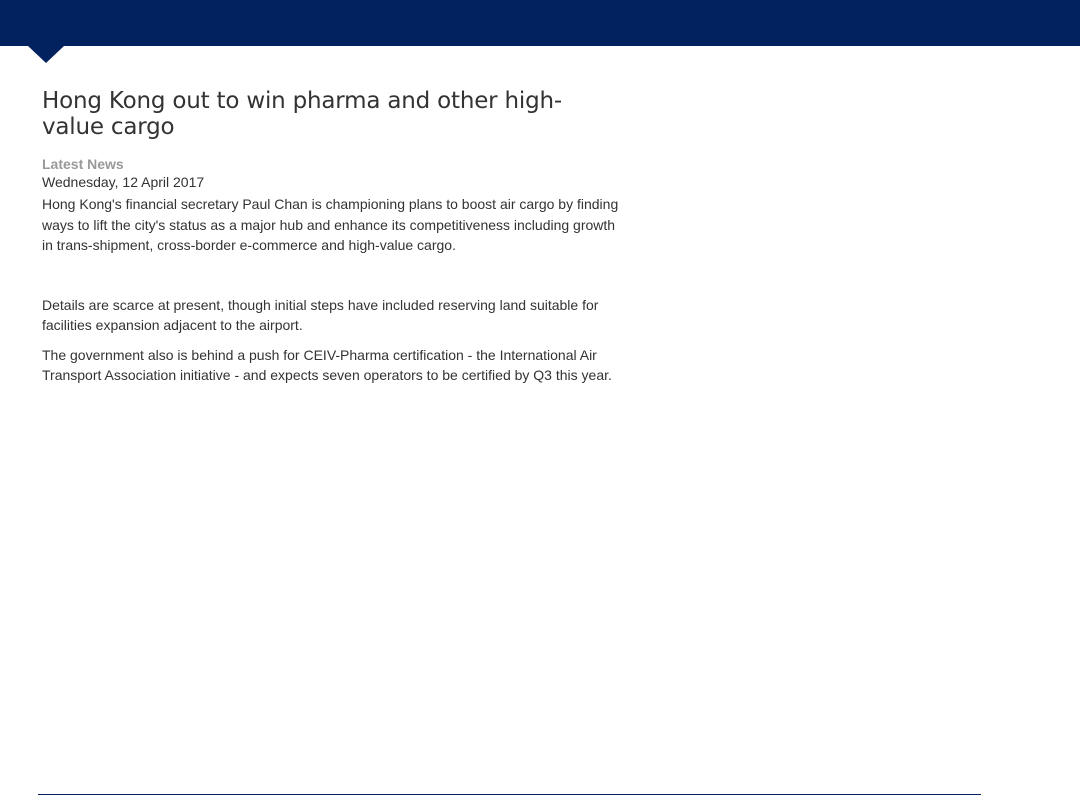  Describe the element at coordinates (509, 794) in the screenshot. I see `footer-divider` at that location.